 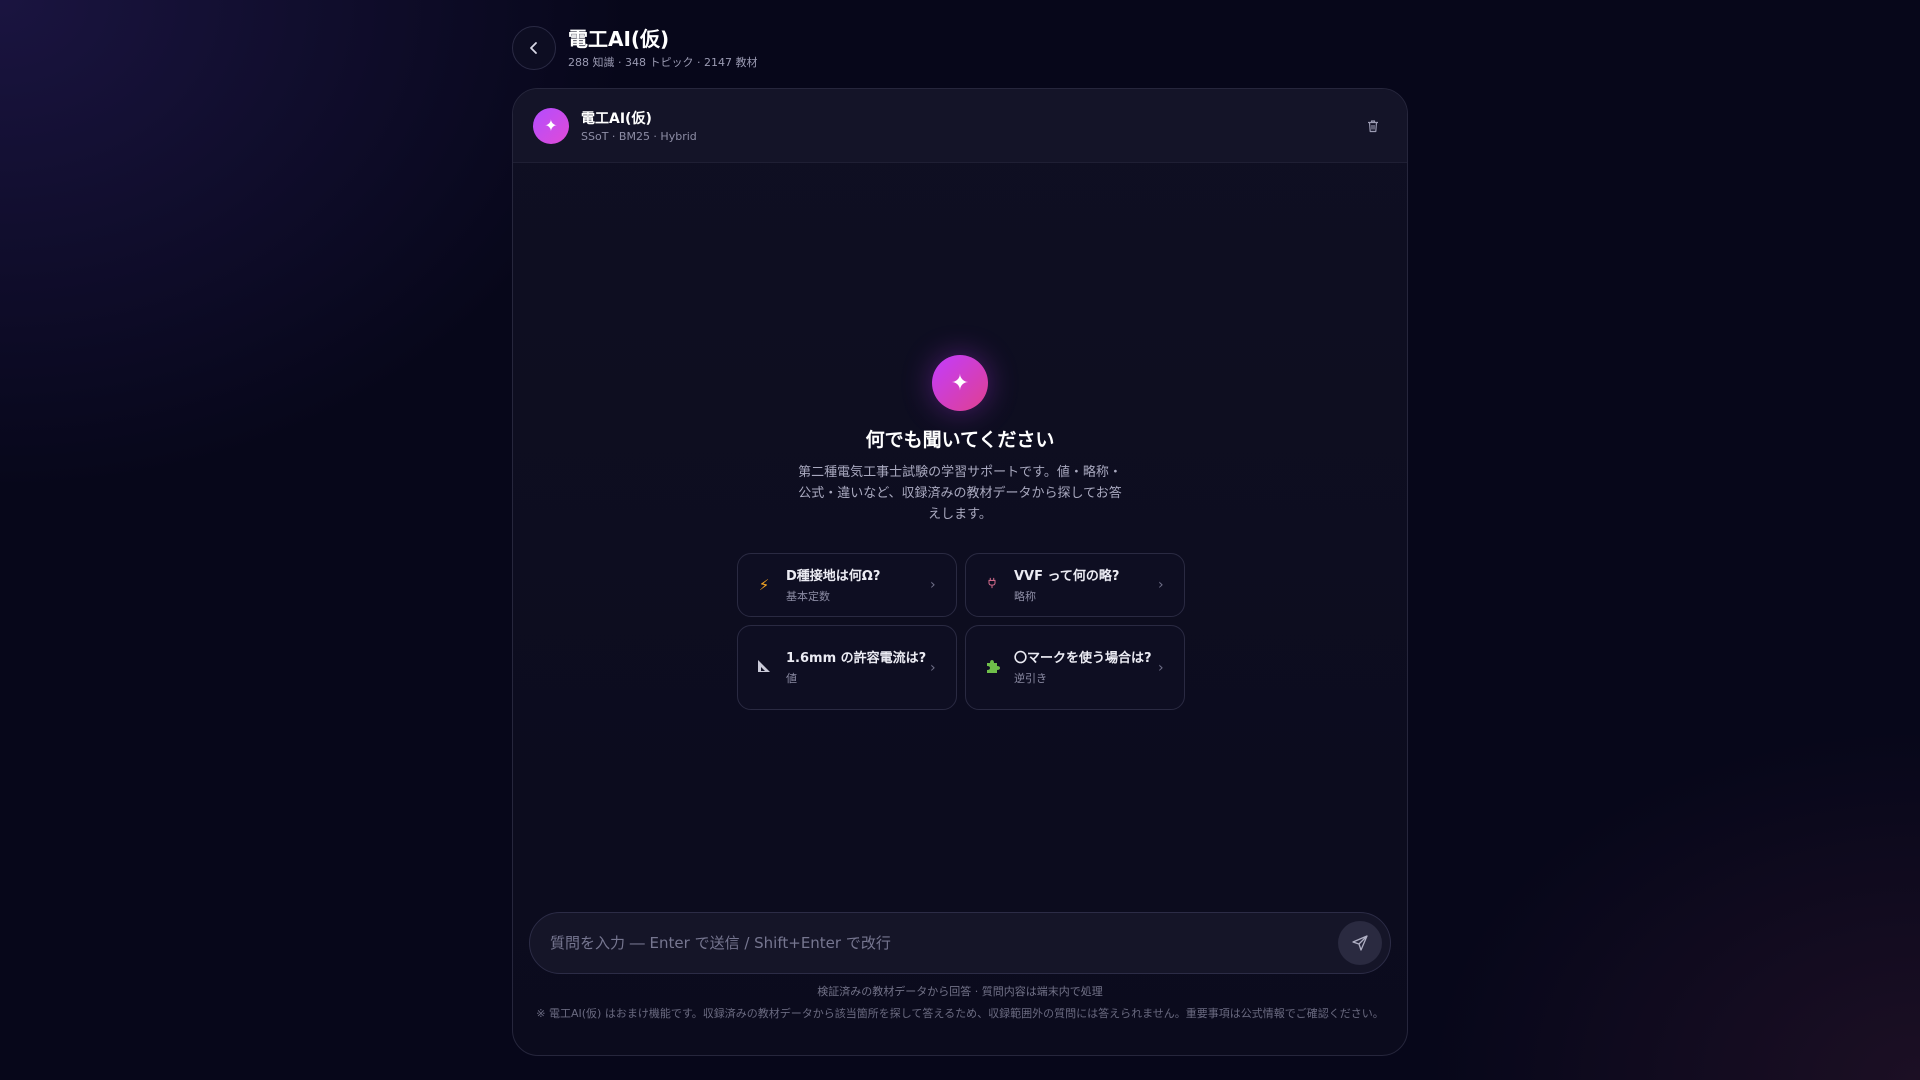 I want to click on suggestion-card: VVF って何の略? 略称 ›, so click(x=1075, y=585).